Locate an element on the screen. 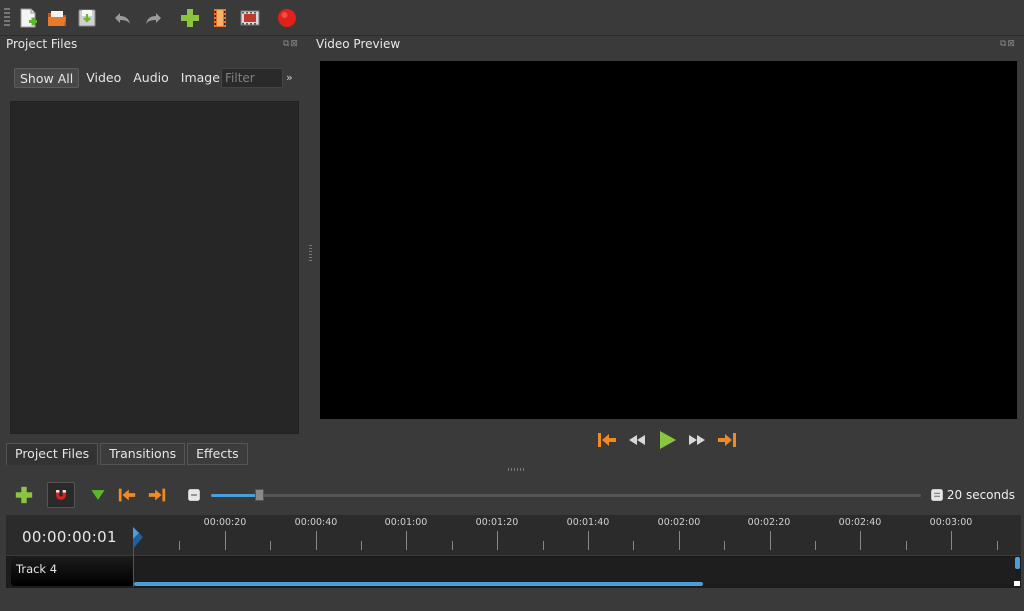 The image size is (1024, 611). jump-to-end-button is located at coordinates (727, 440).